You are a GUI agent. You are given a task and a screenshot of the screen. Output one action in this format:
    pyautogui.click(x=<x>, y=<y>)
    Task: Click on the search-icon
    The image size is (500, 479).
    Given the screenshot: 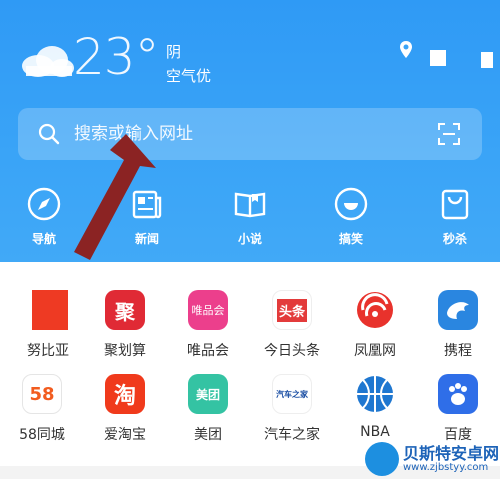 What is the action you would take?
    pyautogui.click(x=49, y=134)
    